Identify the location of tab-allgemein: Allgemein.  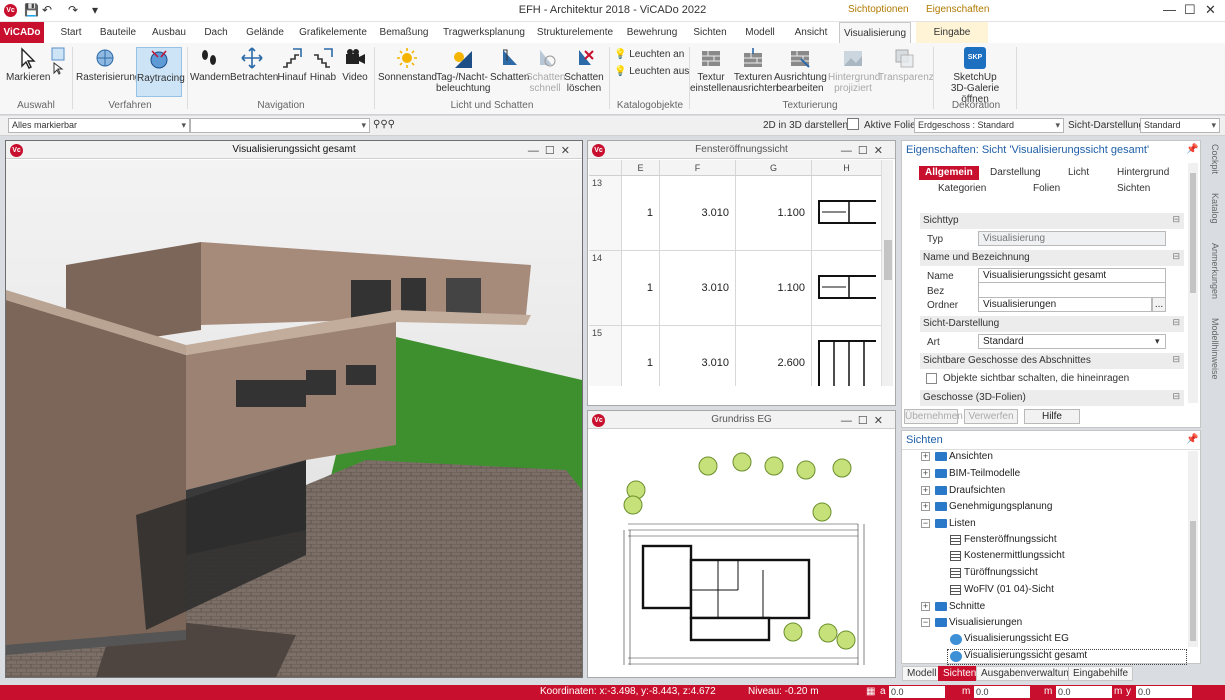
(949, 173).